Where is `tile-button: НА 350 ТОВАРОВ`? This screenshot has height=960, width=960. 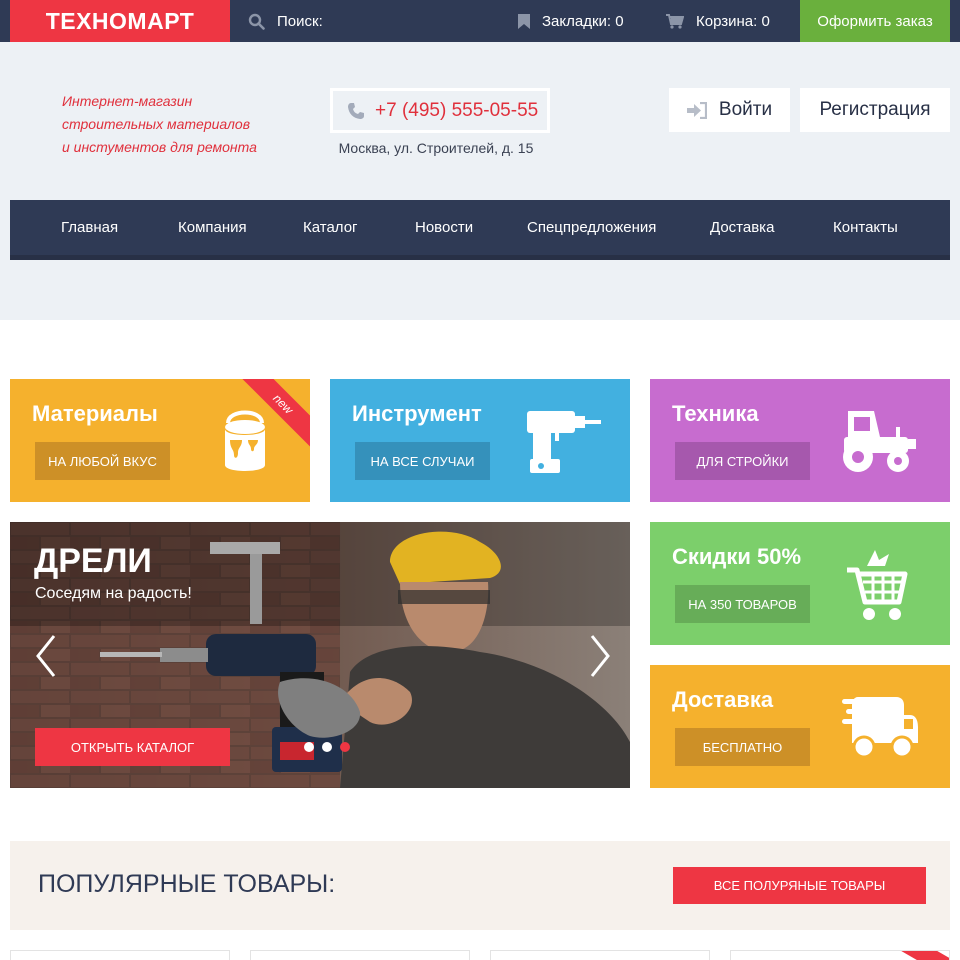
tile-button: НА 350 ТОВАРОВ is located at coordinates (742, 604).